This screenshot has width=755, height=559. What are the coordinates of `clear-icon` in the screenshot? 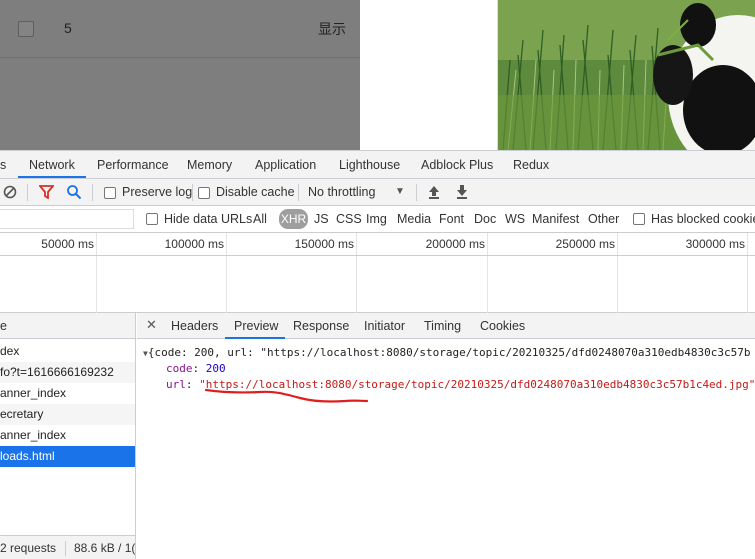 It's located at (10, 193).